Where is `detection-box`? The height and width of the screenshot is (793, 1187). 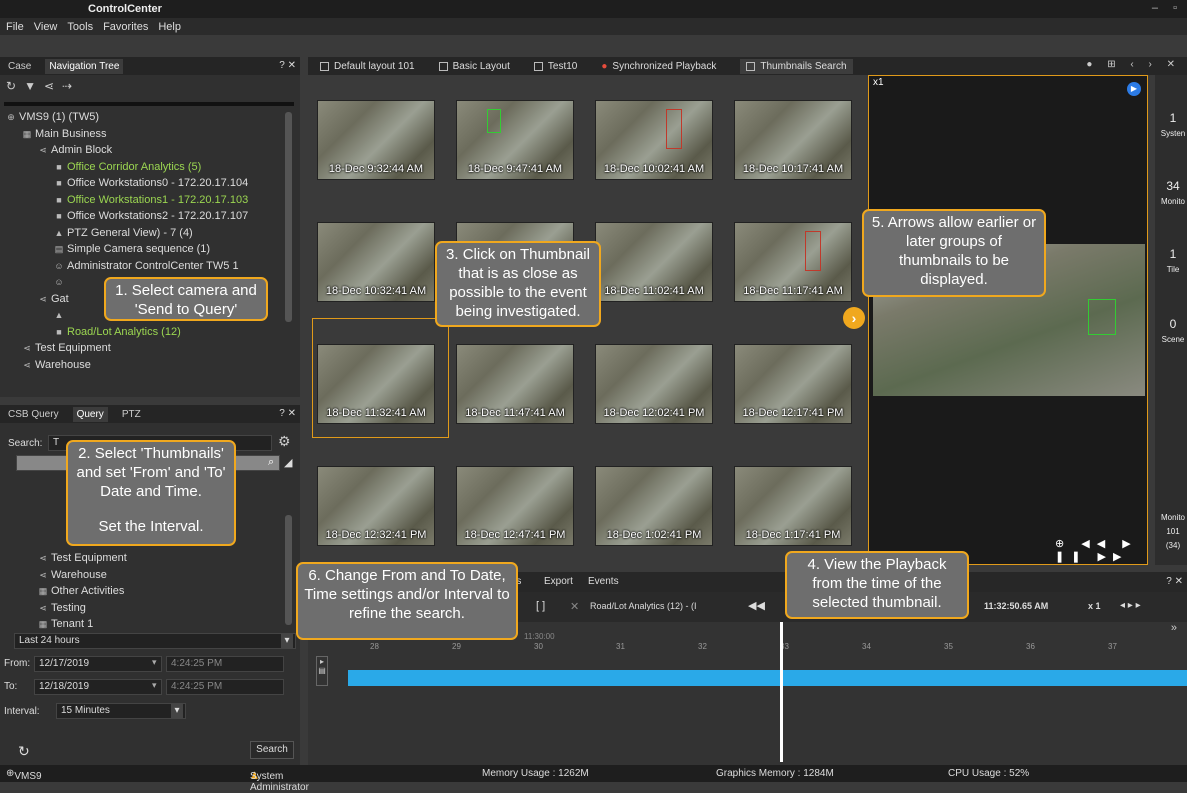
detection-box is located at coordinates (813, 251).